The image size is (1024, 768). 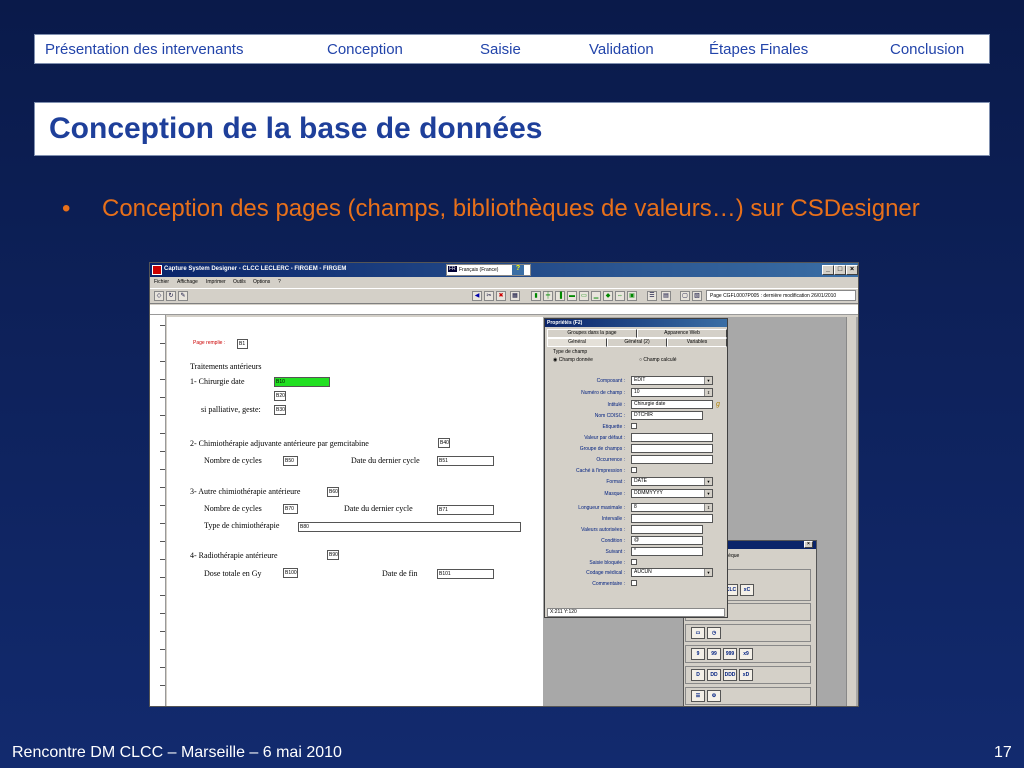 What do you see at coordinates (183, 296) in the screenshot?
I see `edit-icon: ✎` at bounding box center [183, 296].